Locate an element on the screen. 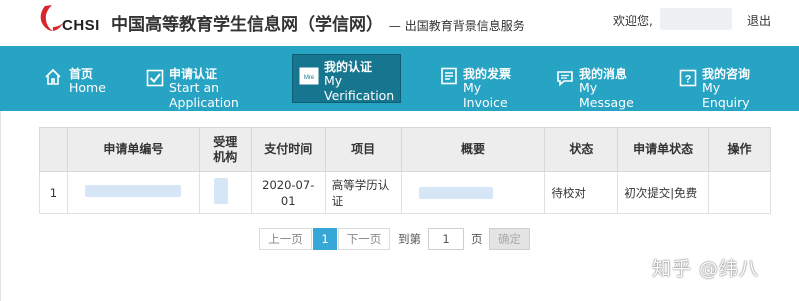 Image resolution: width=799 pixels, height=301 pixels. nav-en-label-2: Application is located at coordinates (204, 102).